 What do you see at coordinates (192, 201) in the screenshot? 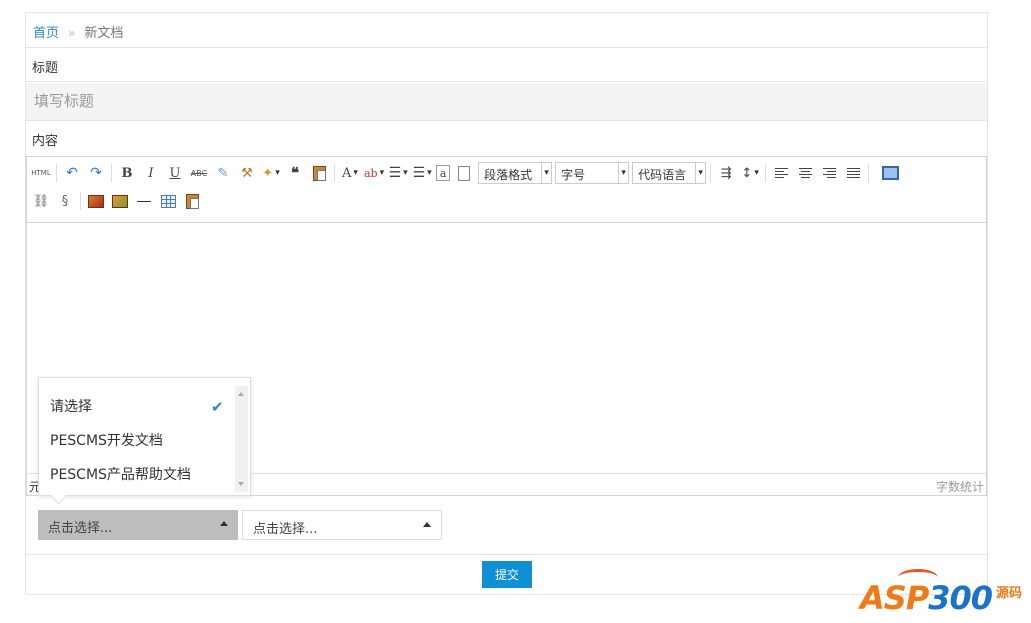
I see `paste-icon` at bounding box center [192, 201].